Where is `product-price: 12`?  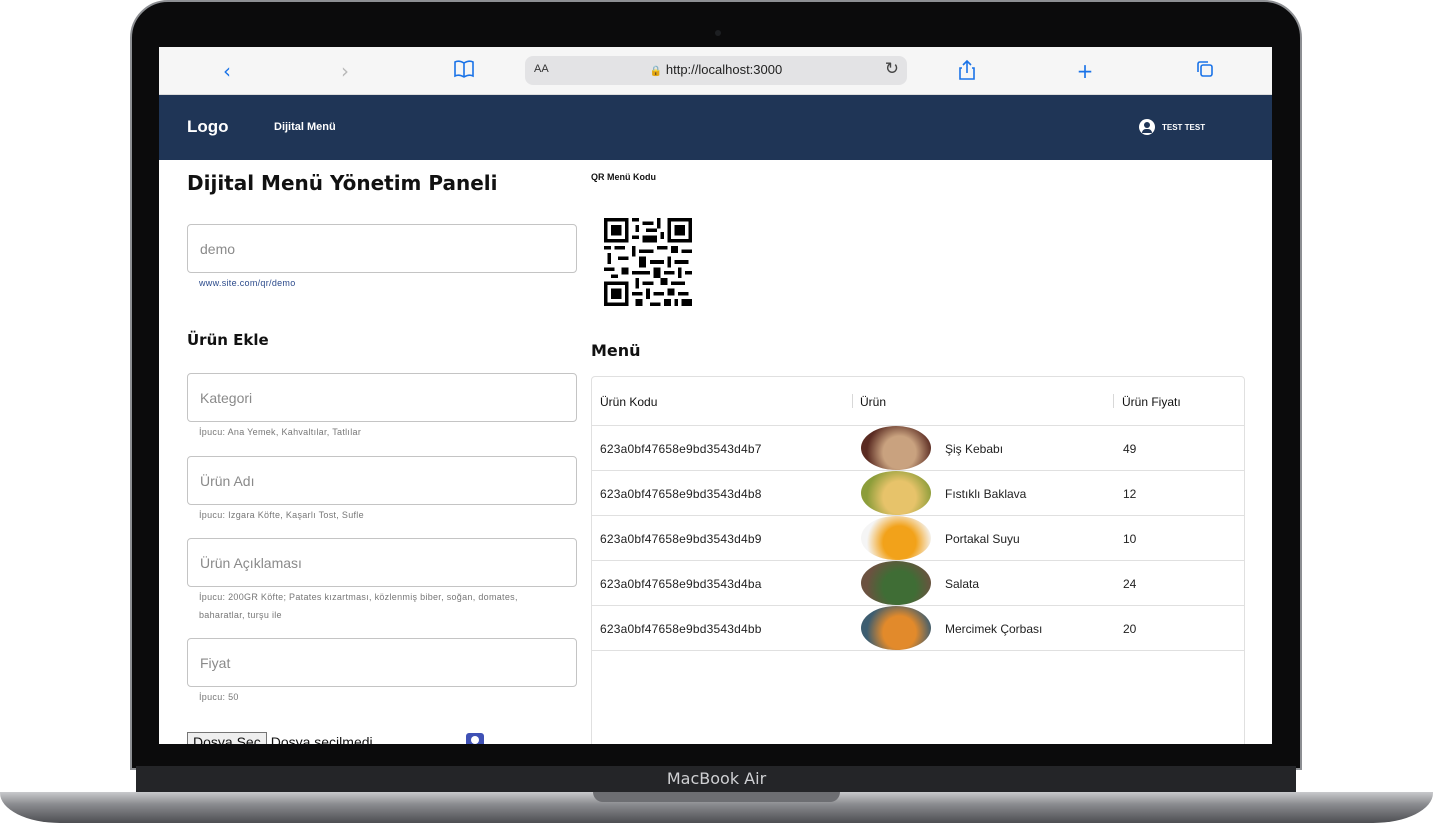
product-price: 12 is located at coordinates (1130, 494).